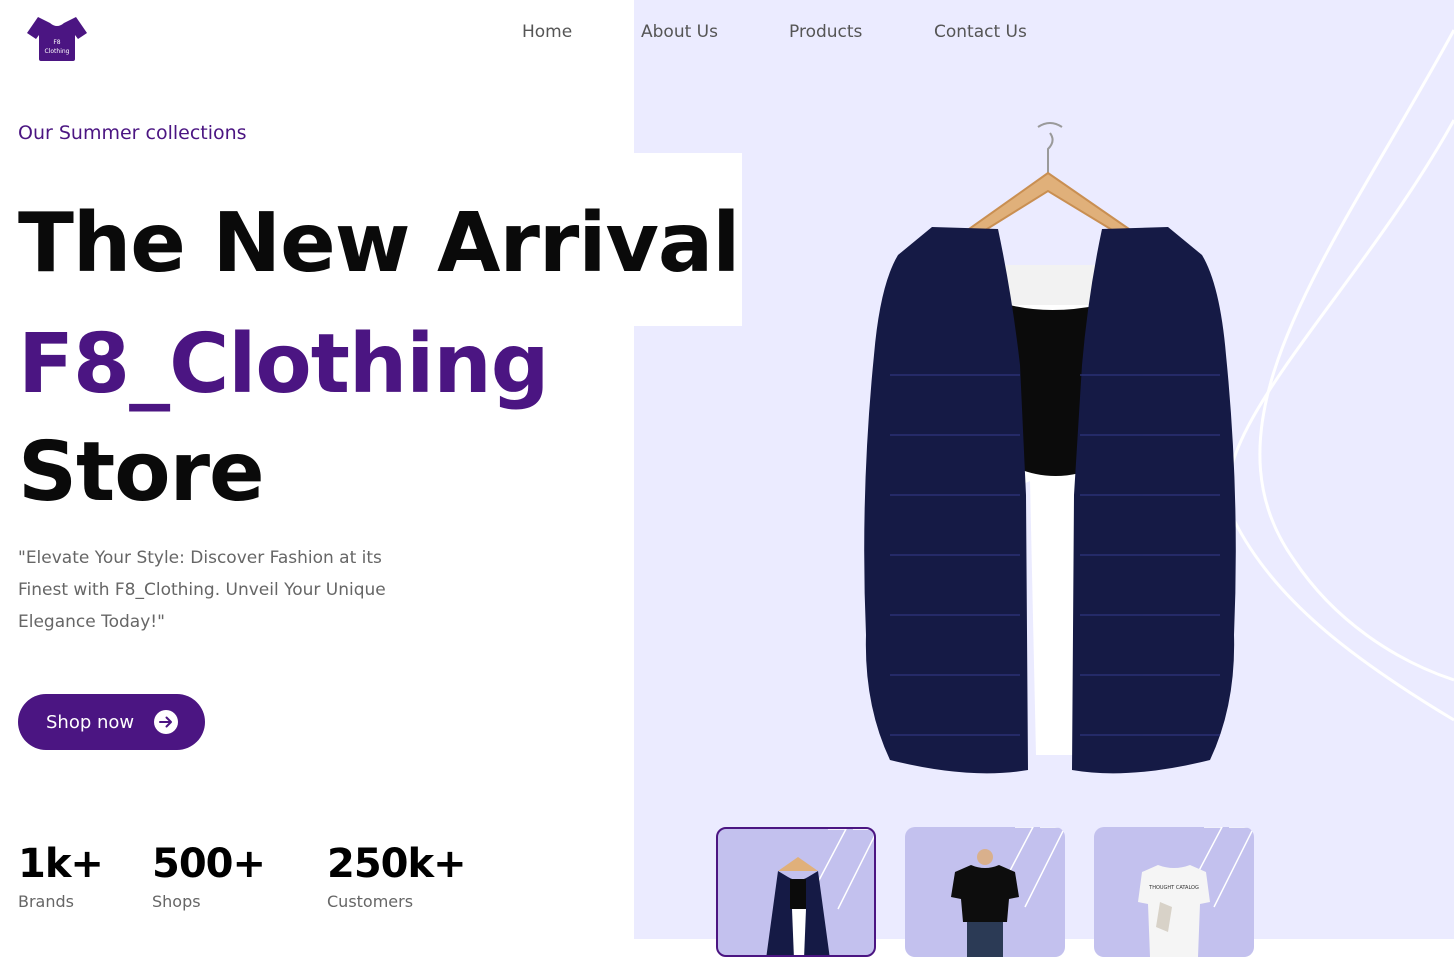 The width and height of the screenshot is (1454, 957). I want to click on stat-brands: 1k+ Brands, so click(61, 876).